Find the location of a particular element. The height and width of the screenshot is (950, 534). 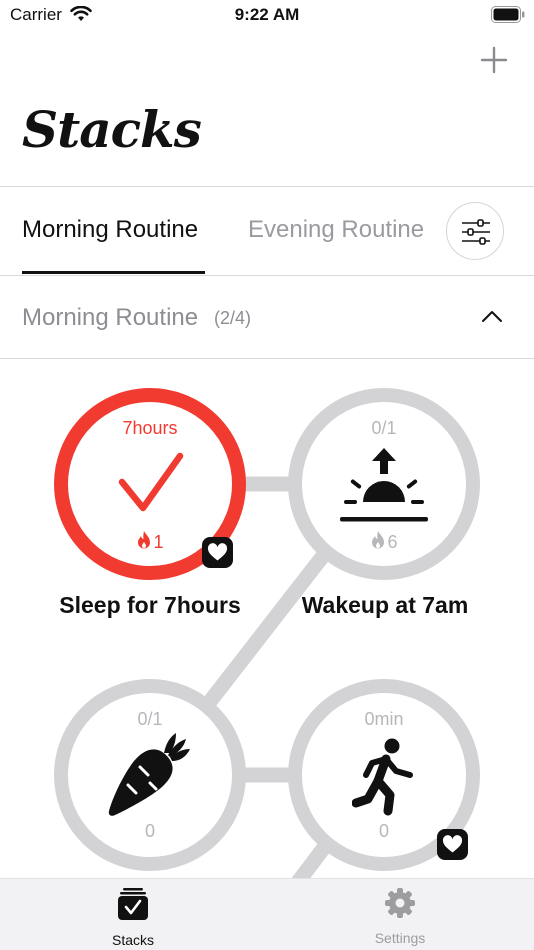

tabbar-label: Stacks is located at coordinates (132, 940).